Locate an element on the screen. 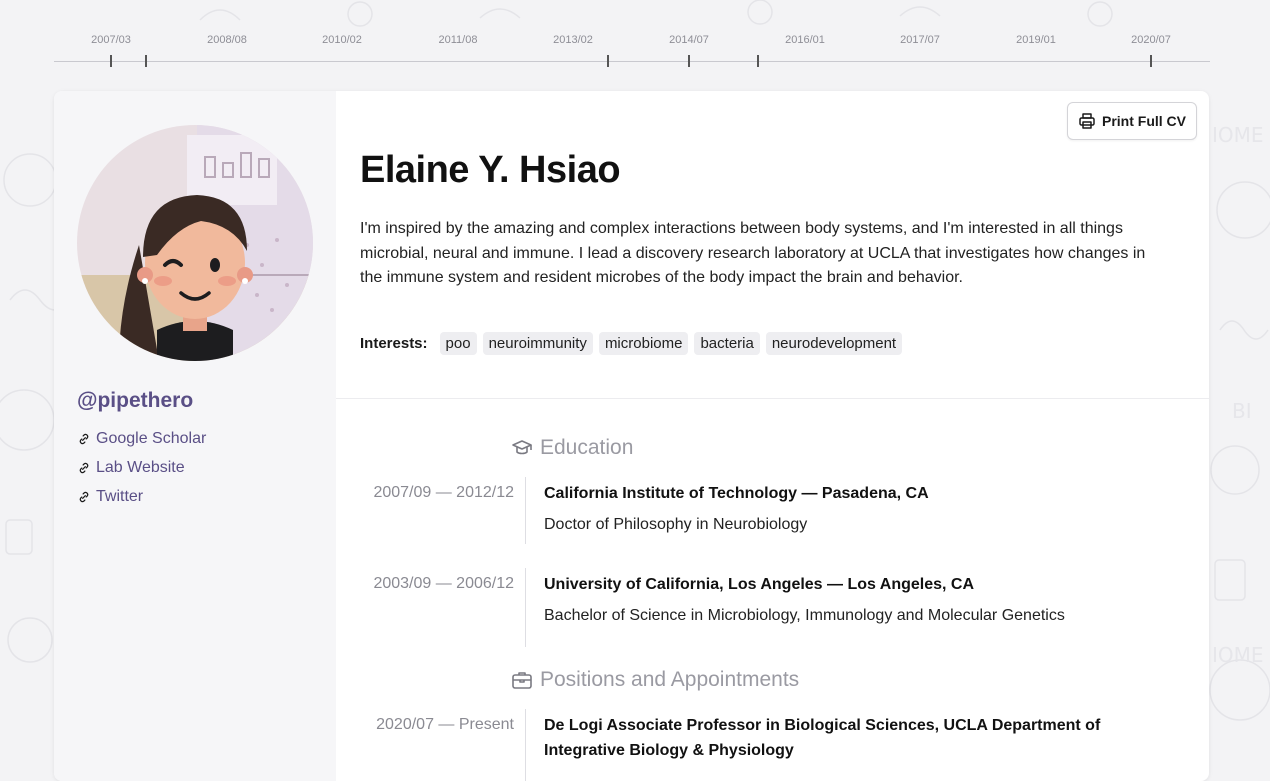 This screenshot has width=1270, height=781. interests-label: Interests: is located at coordinates (394, 343).